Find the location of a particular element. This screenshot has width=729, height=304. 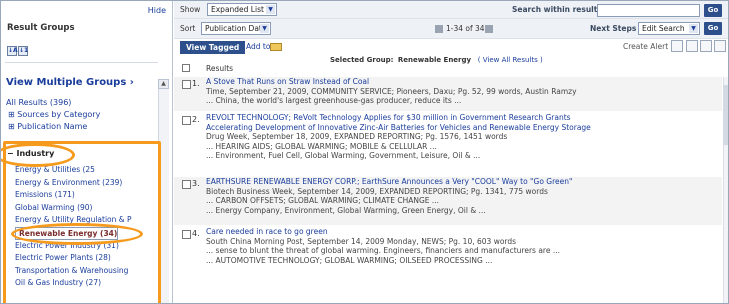

prev-page-icon is located at coordinates (439, 29).